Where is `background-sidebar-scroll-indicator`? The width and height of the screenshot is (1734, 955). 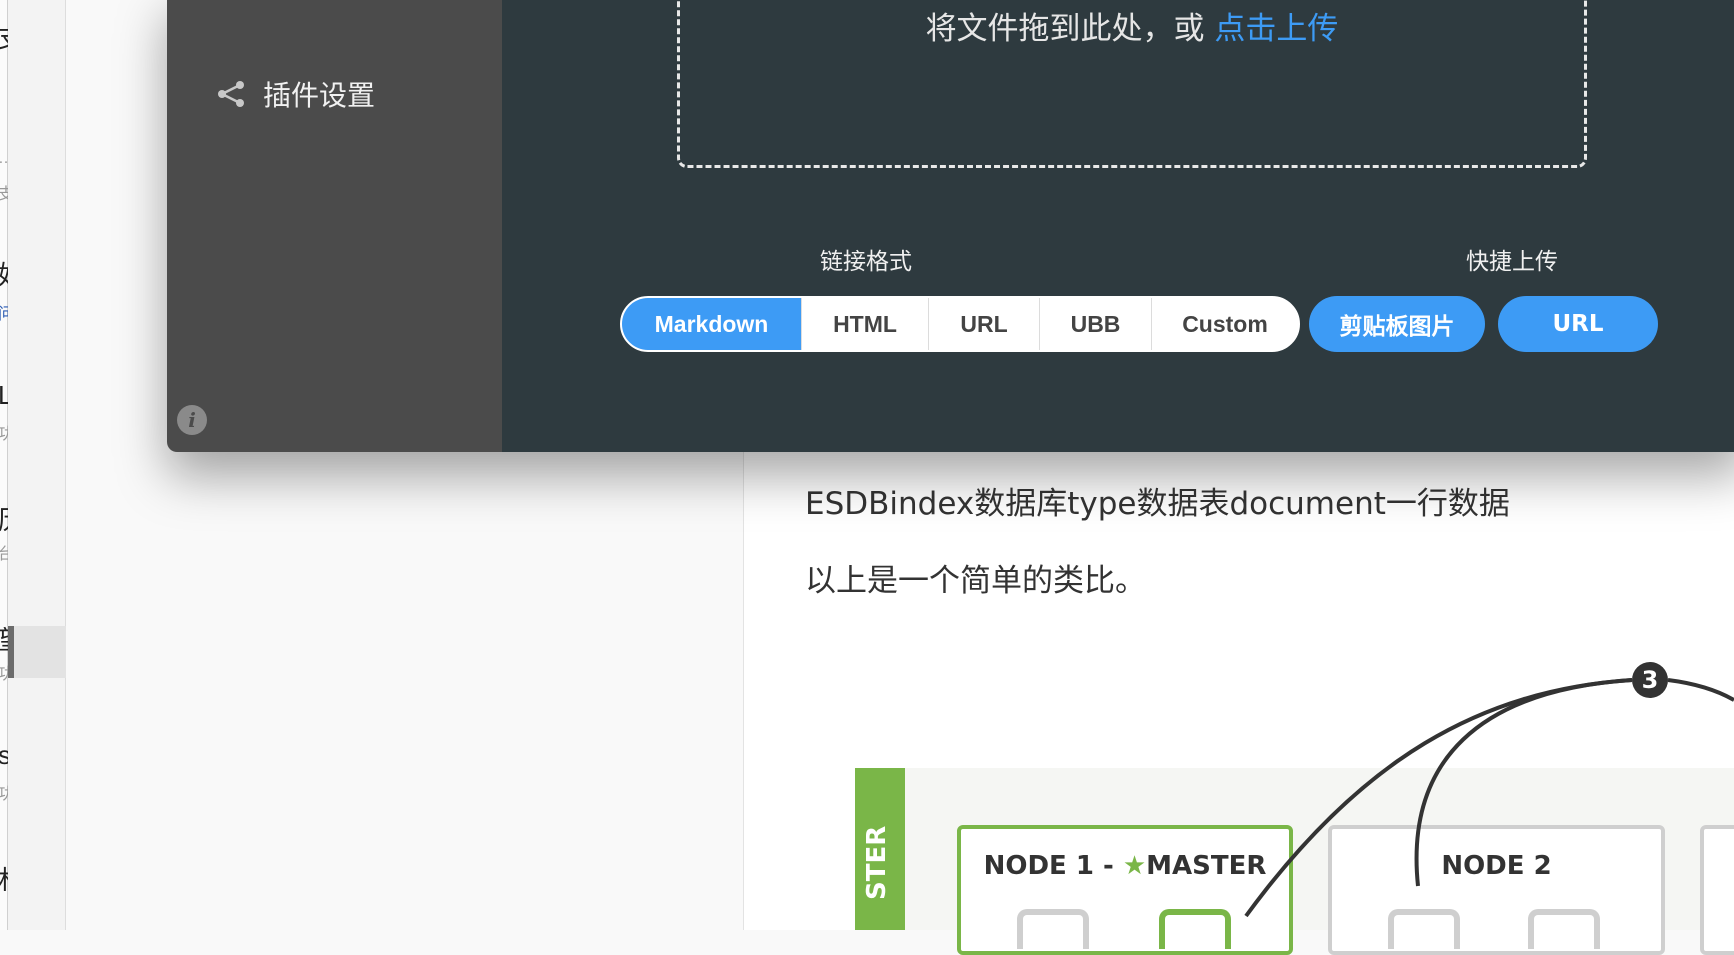
background-sidebar-scroll-indicator is located at coordinates (11, 652).